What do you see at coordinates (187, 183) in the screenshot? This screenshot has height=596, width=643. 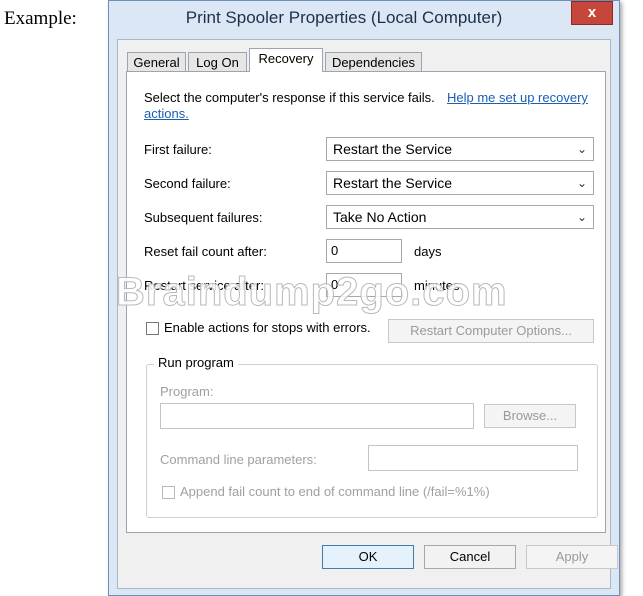 I see `second-failure-label: Second failure:` at bounding box center [187, 183].